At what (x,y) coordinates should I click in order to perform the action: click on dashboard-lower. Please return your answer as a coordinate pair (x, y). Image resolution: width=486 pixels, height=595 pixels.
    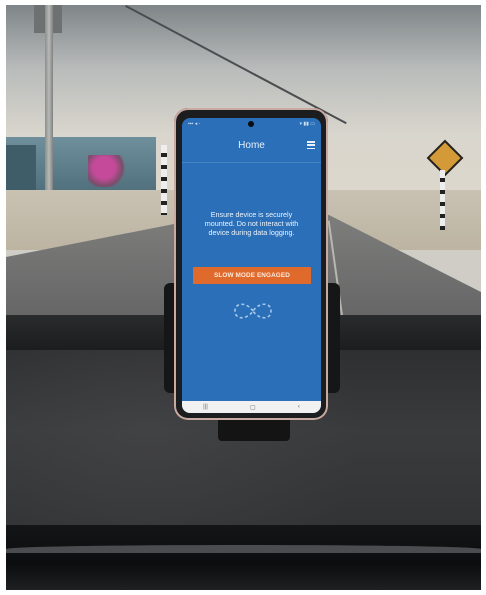
    Looking at the image, I should click on (243, 557).